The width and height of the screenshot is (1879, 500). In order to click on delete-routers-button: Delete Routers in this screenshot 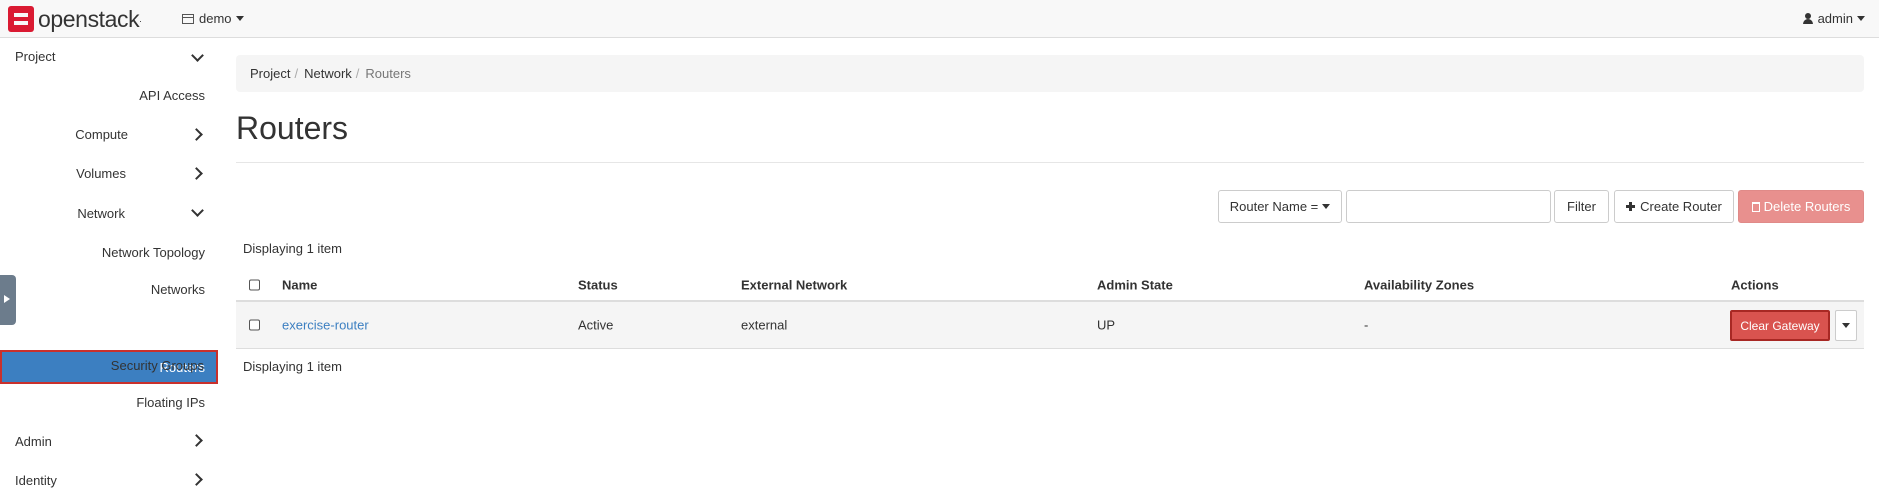, I will do `click(1801, 206)`.